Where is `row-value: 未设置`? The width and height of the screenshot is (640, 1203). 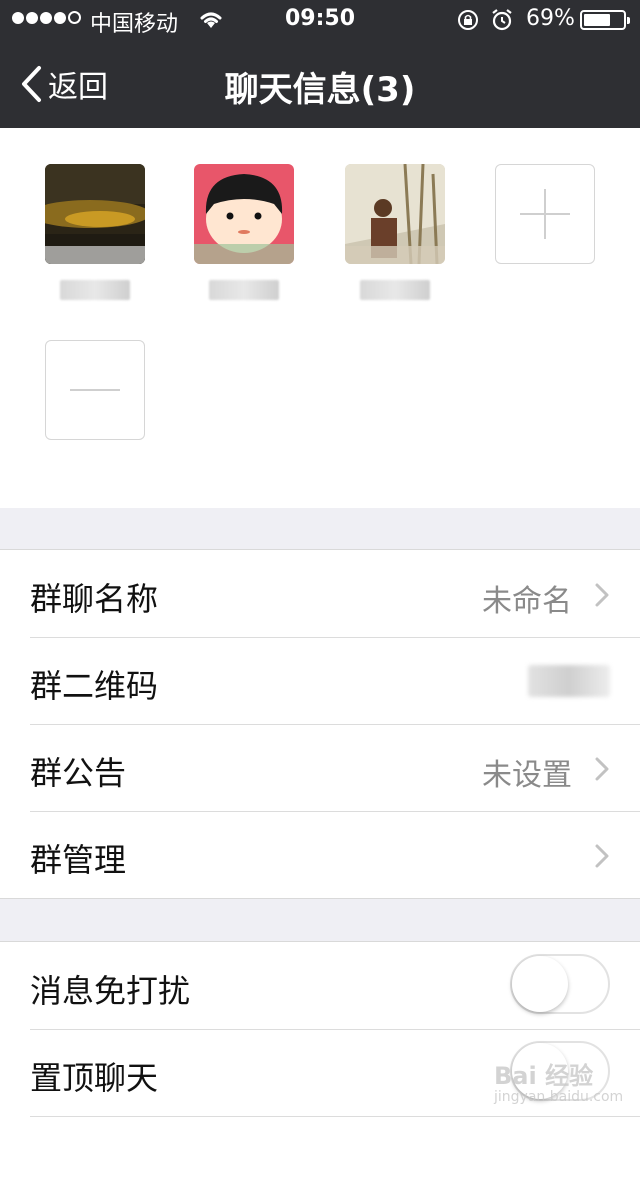 row-value: 未设置 is located at coordinates (527, 775).